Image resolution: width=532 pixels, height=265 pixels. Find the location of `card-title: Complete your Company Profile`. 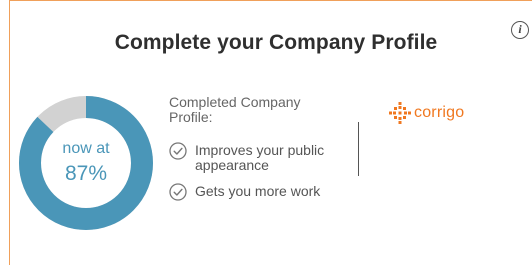

card-title: Complete your Company Profile is located at coordinates (276, 42).